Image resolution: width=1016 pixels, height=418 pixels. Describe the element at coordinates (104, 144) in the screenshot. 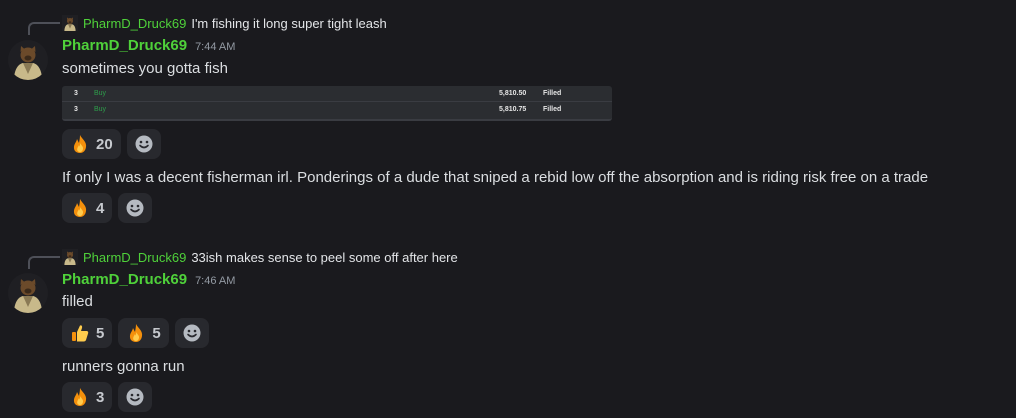

I see `reaction-count: 20` at that location.